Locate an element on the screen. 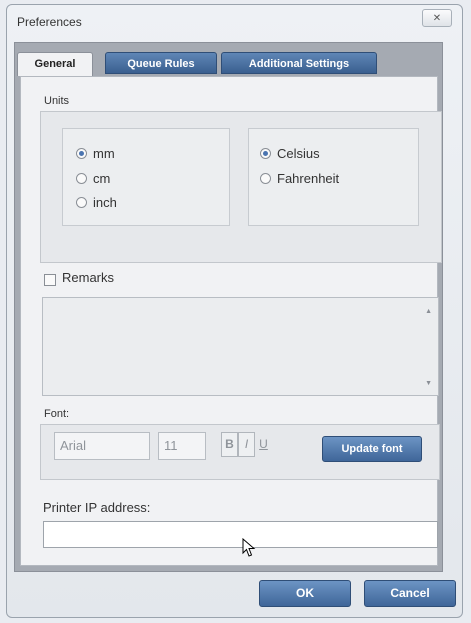 The height and width of the screenshot is (623, 471). radio-label: Celsius is located at coordinates (298, 153).